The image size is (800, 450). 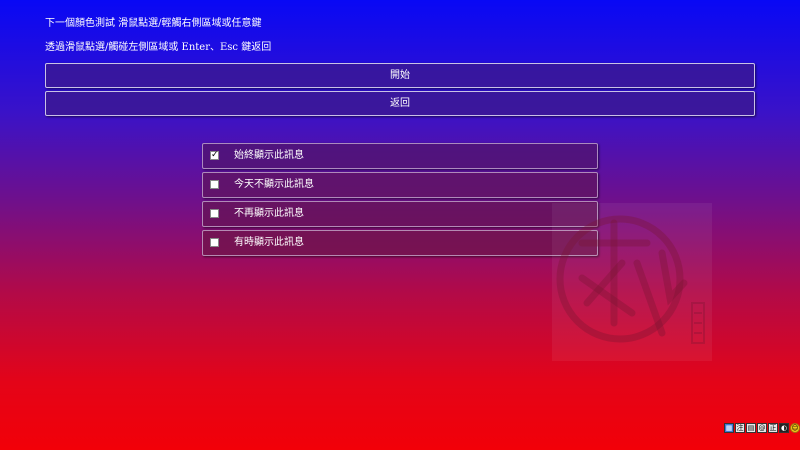 I want to click on option-label: 有時顯示此訊息, so click(x=269, y=242).